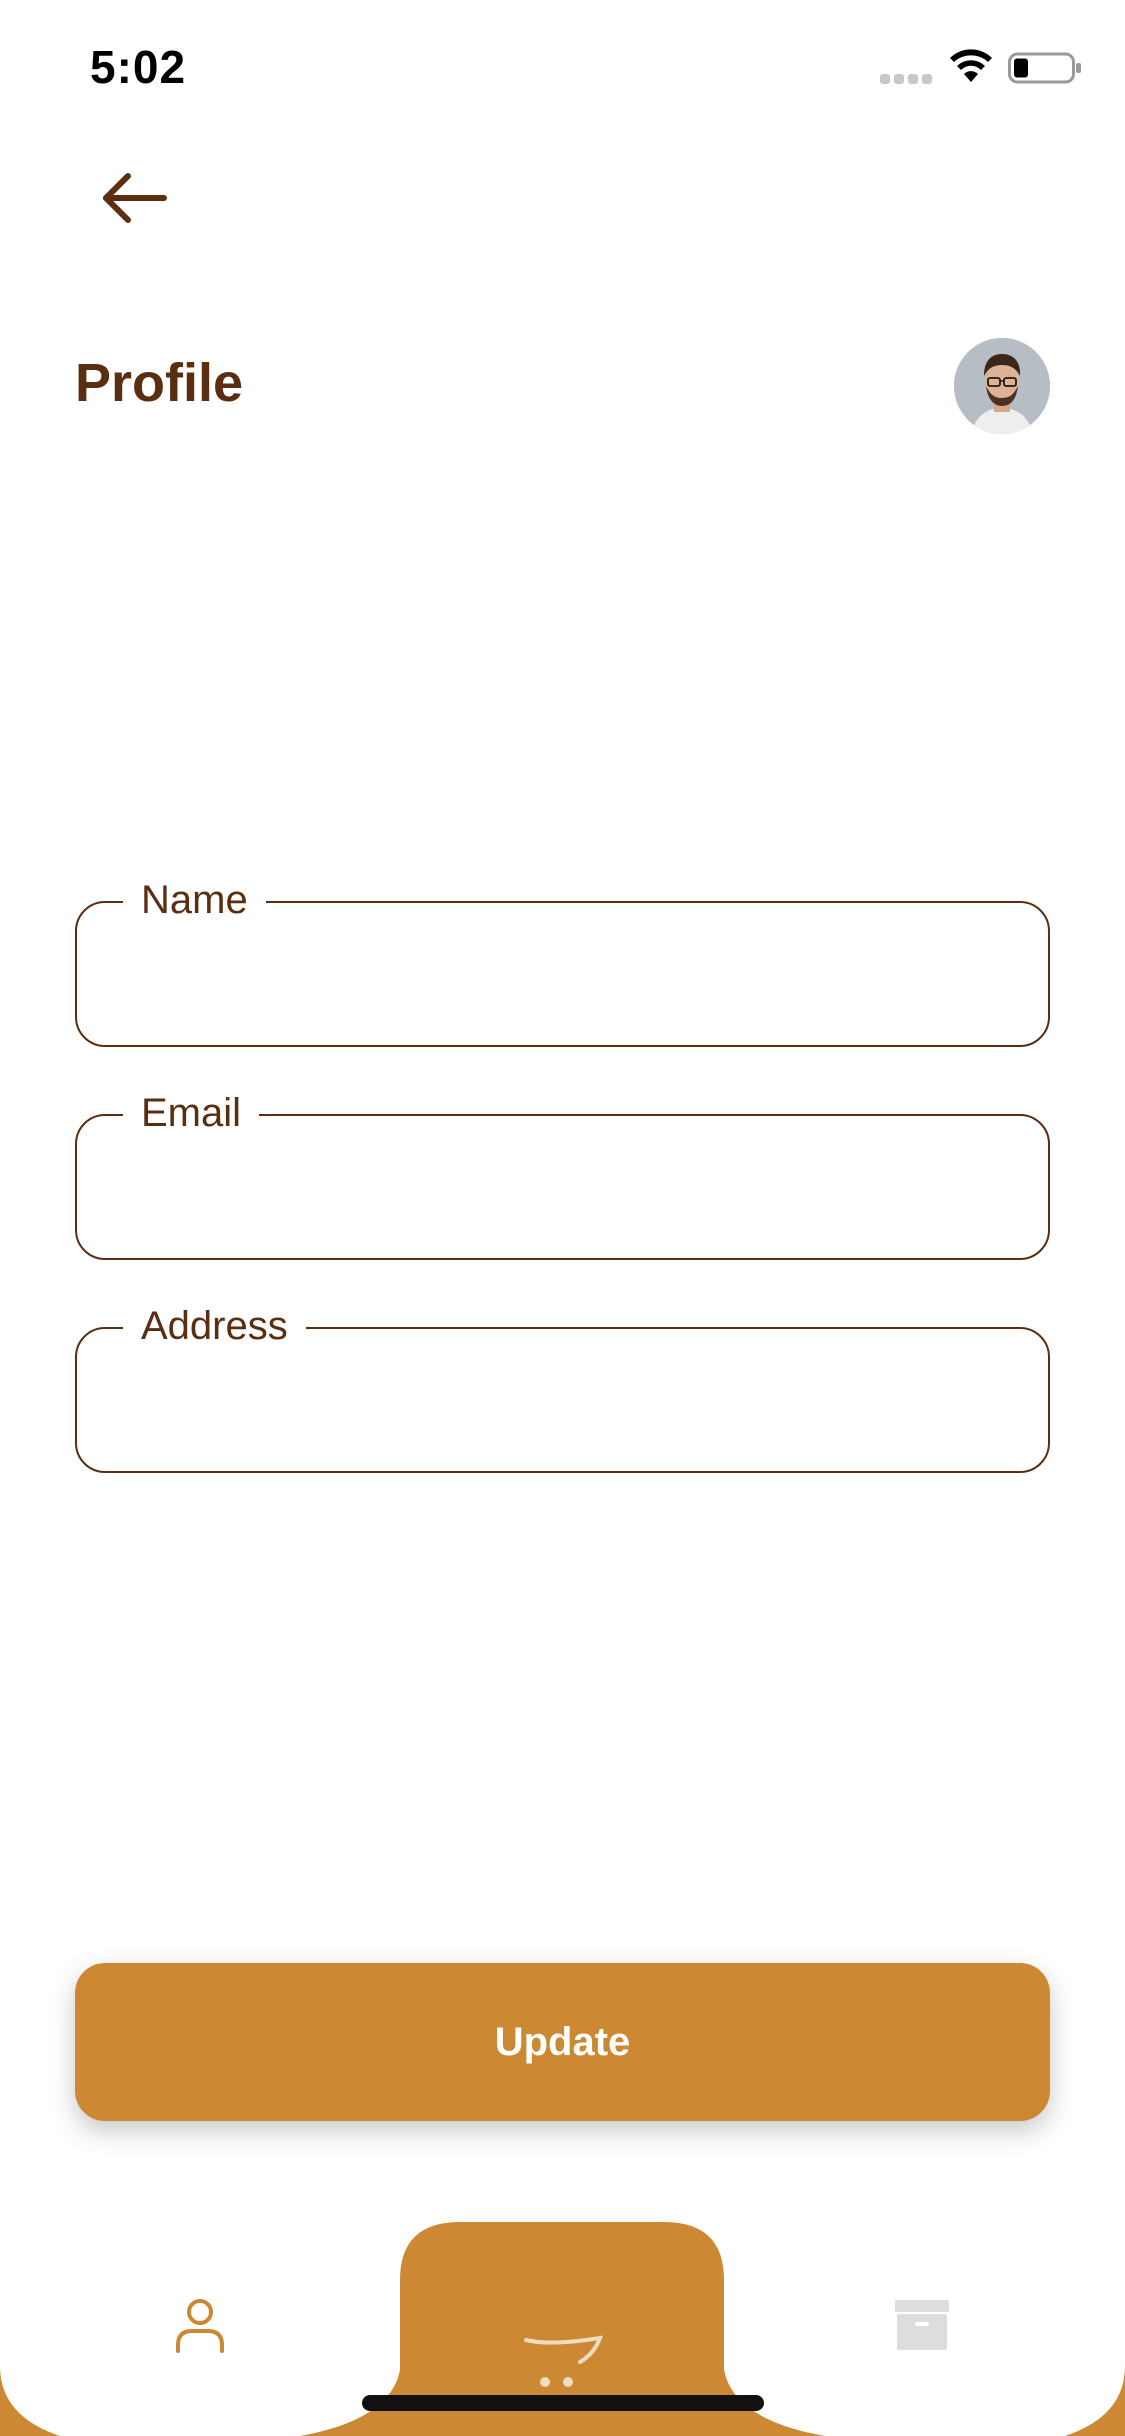  I want to click on name-field-label: Name, so click(194, 900).